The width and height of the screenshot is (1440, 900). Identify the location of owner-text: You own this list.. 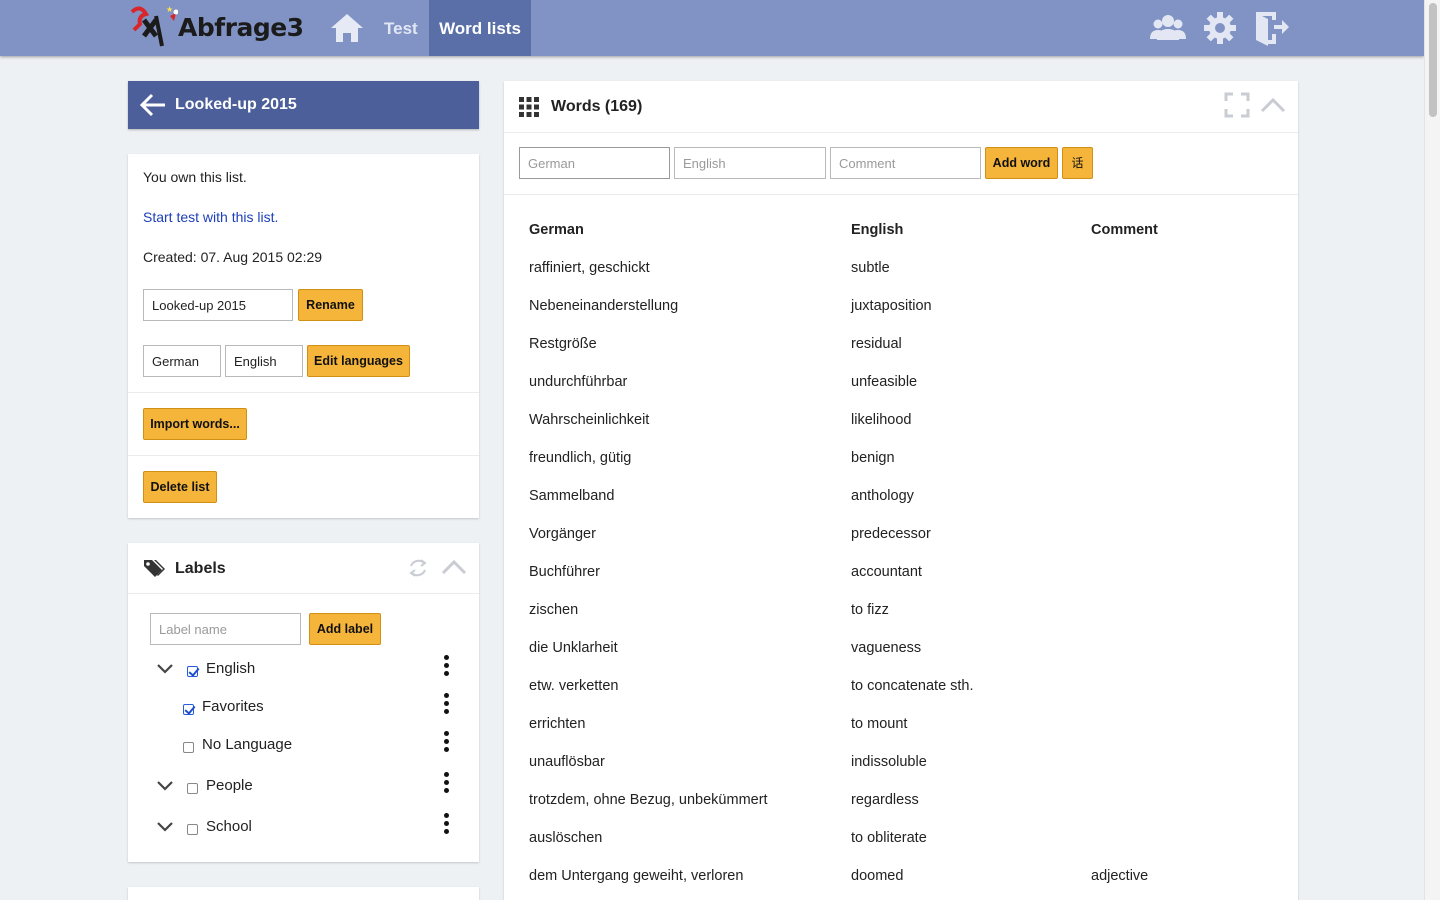
(195, 177).